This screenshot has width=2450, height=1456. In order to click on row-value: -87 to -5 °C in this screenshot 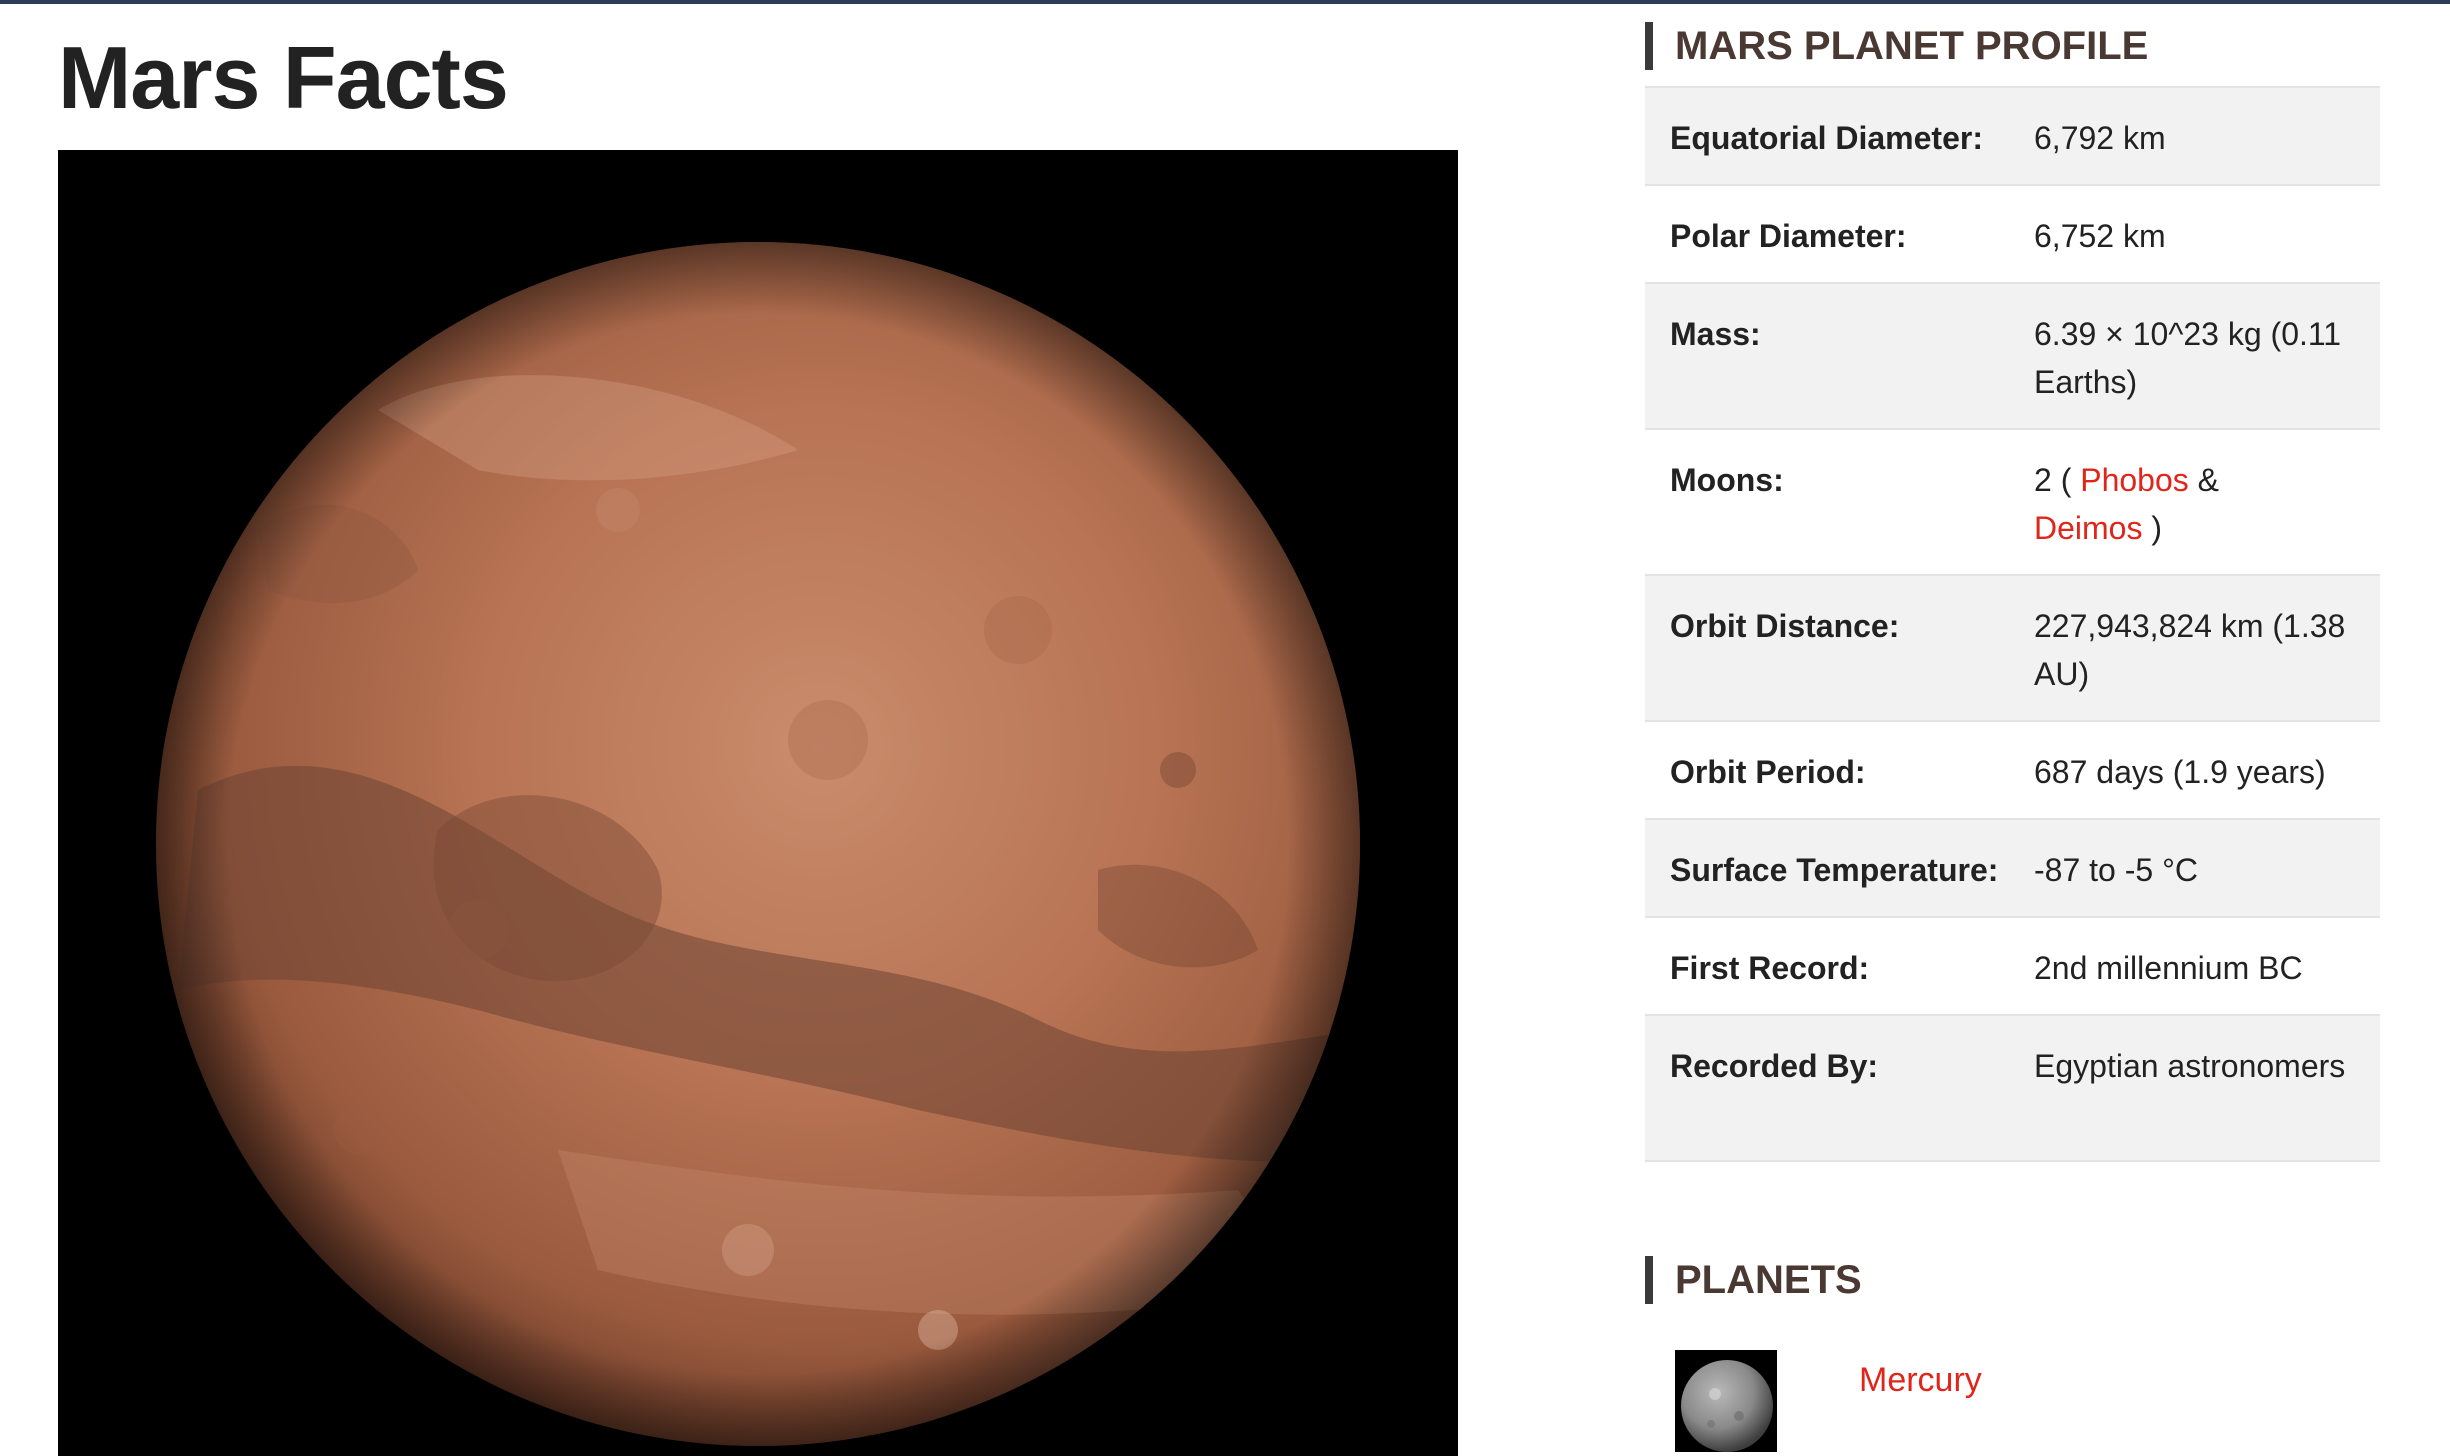, I will do `click(2116, 870)`.